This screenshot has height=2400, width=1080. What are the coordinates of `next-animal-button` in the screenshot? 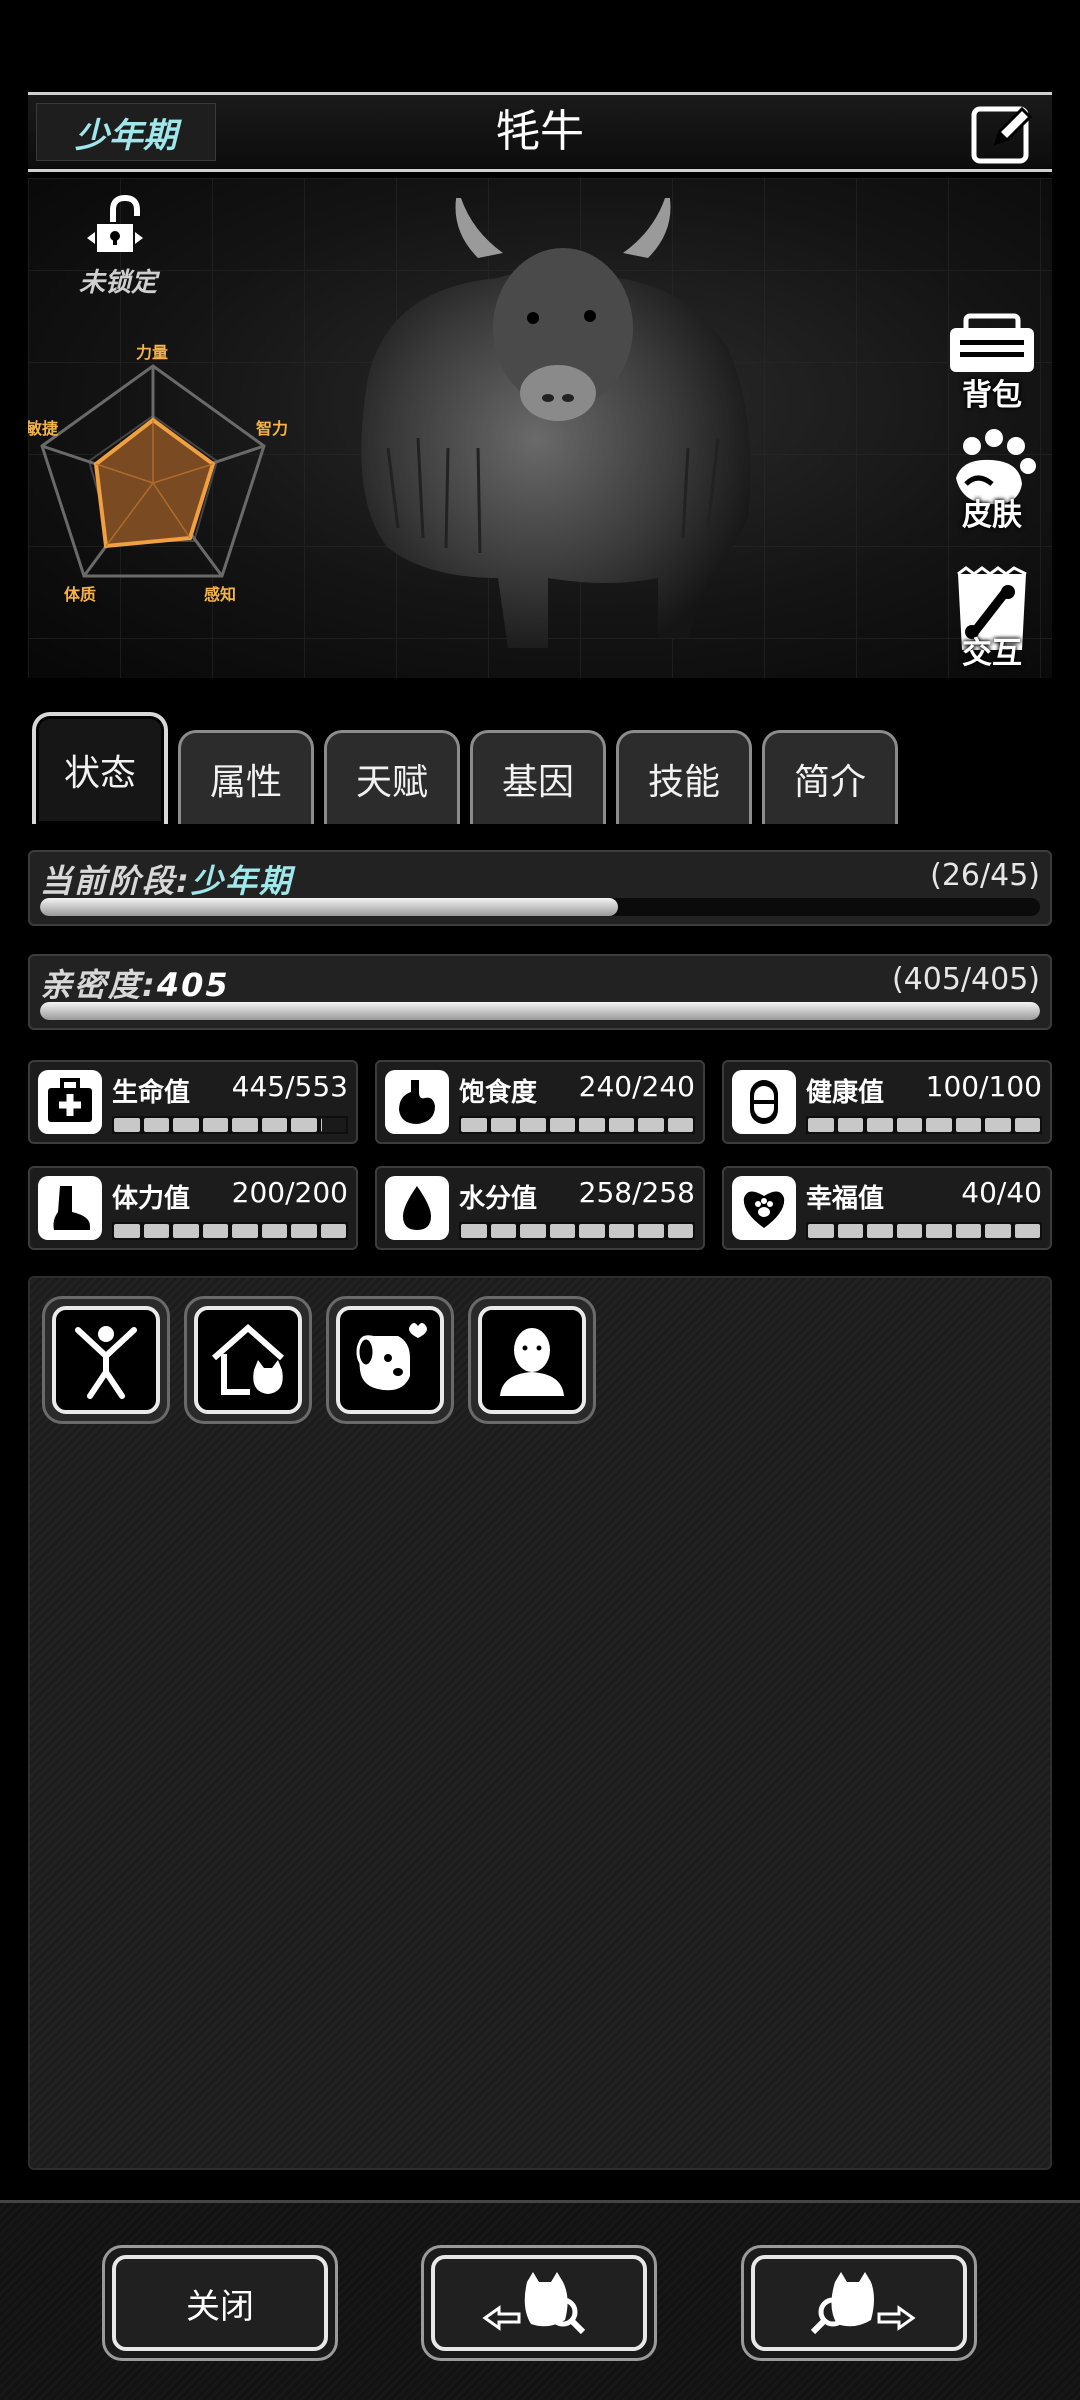 It's located at (859, 2303).